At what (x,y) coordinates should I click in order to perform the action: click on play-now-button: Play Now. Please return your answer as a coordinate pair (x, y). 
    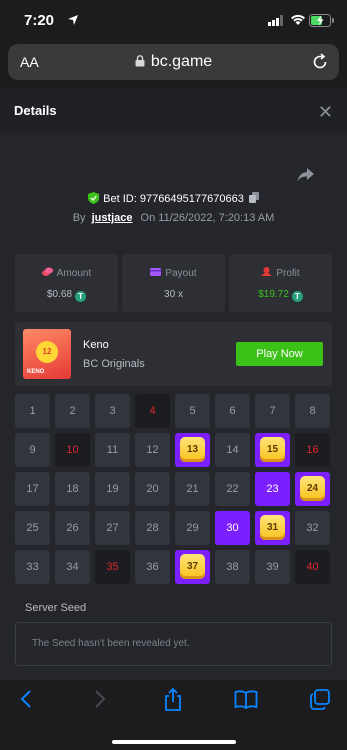
    Looking at the image, I should click on (279, 354).